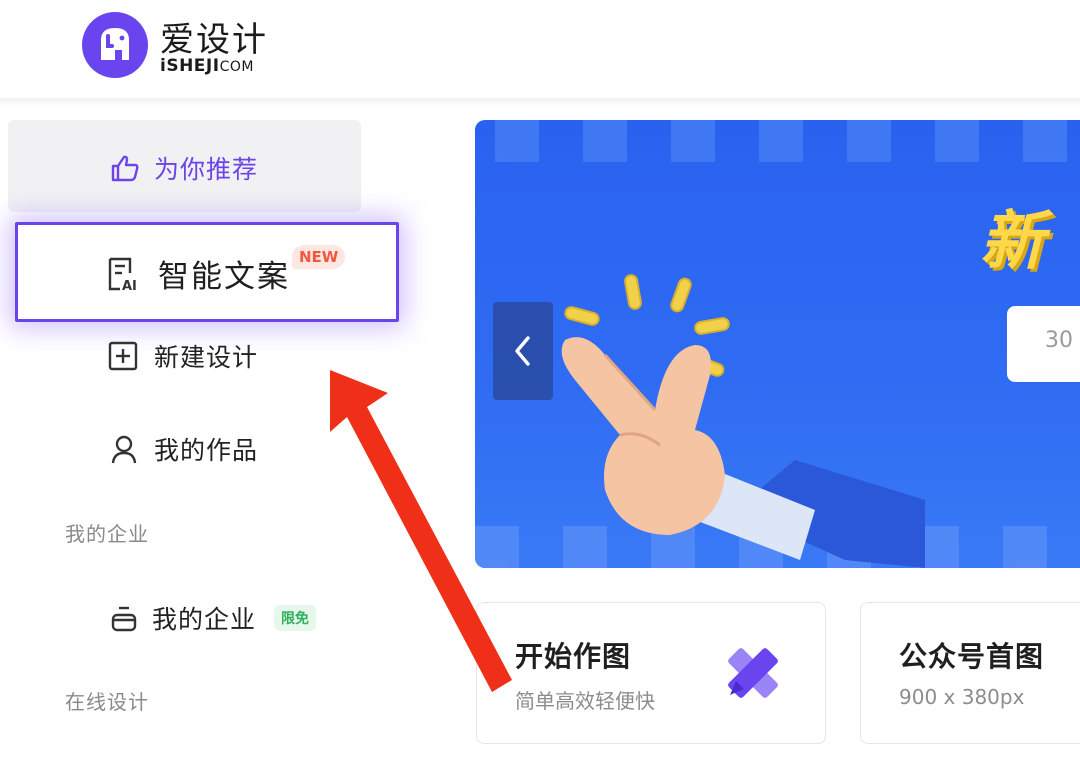 The image size is (1080, 759). I want to click on card-title: 开始作图, so click(573, 656).